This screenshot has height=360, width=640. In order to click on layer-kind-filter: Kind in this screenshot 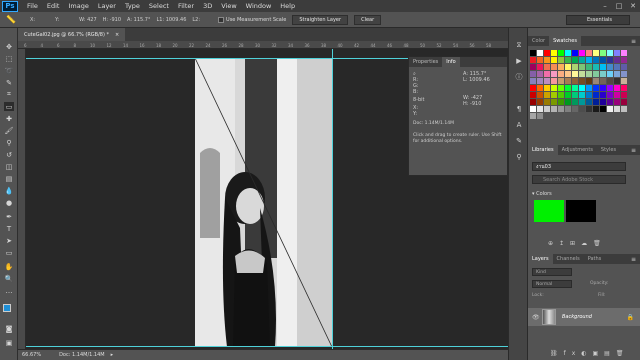, I will do `click(552, 272)`.